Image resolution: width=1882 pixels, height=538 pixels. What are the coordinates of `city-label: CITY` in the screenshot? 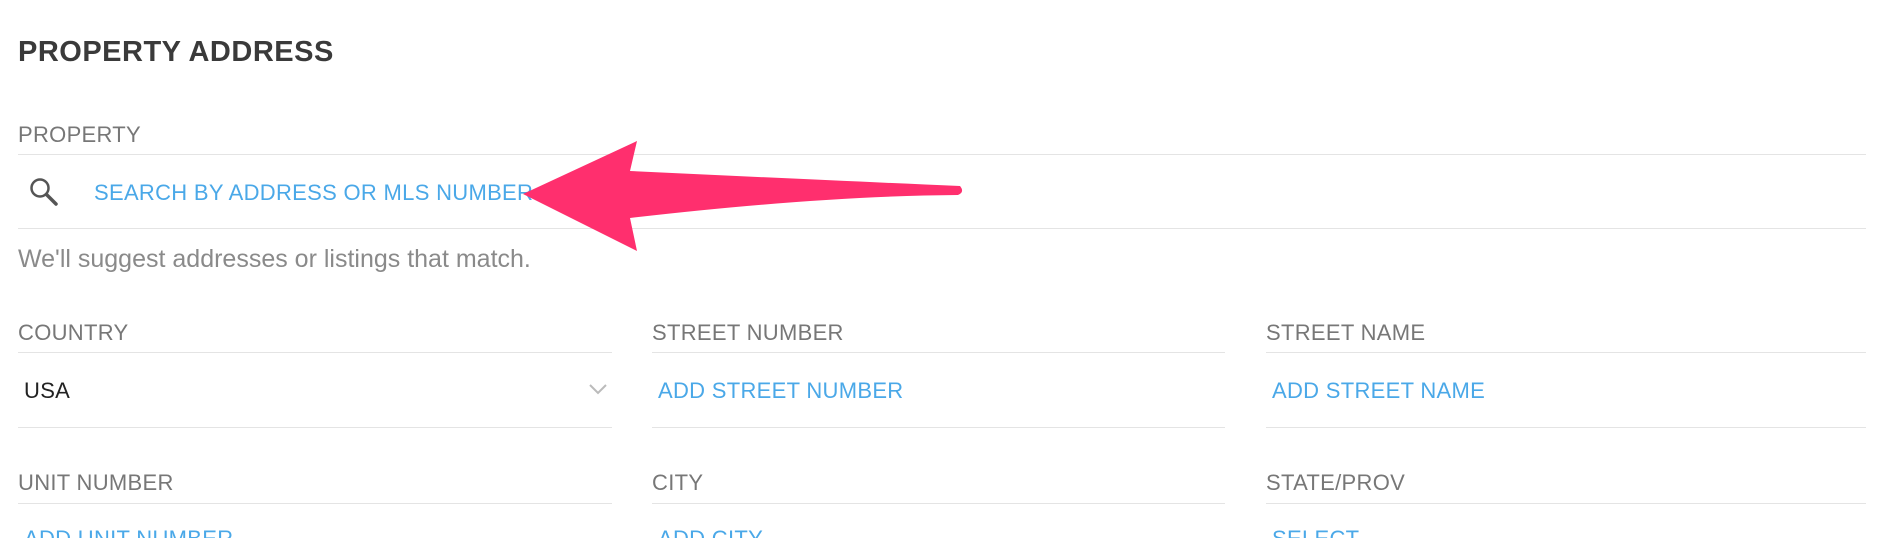 It's located at (678, 482).